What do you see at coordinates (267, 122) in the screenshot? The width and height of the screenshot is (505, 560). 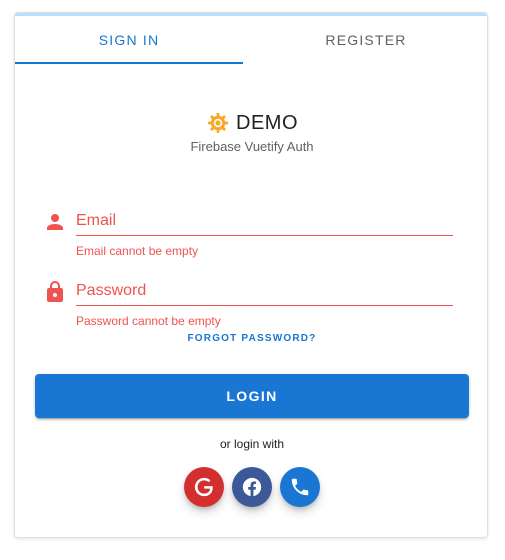 I see `brand-title: DEMO` at bounding box center [267, 122].